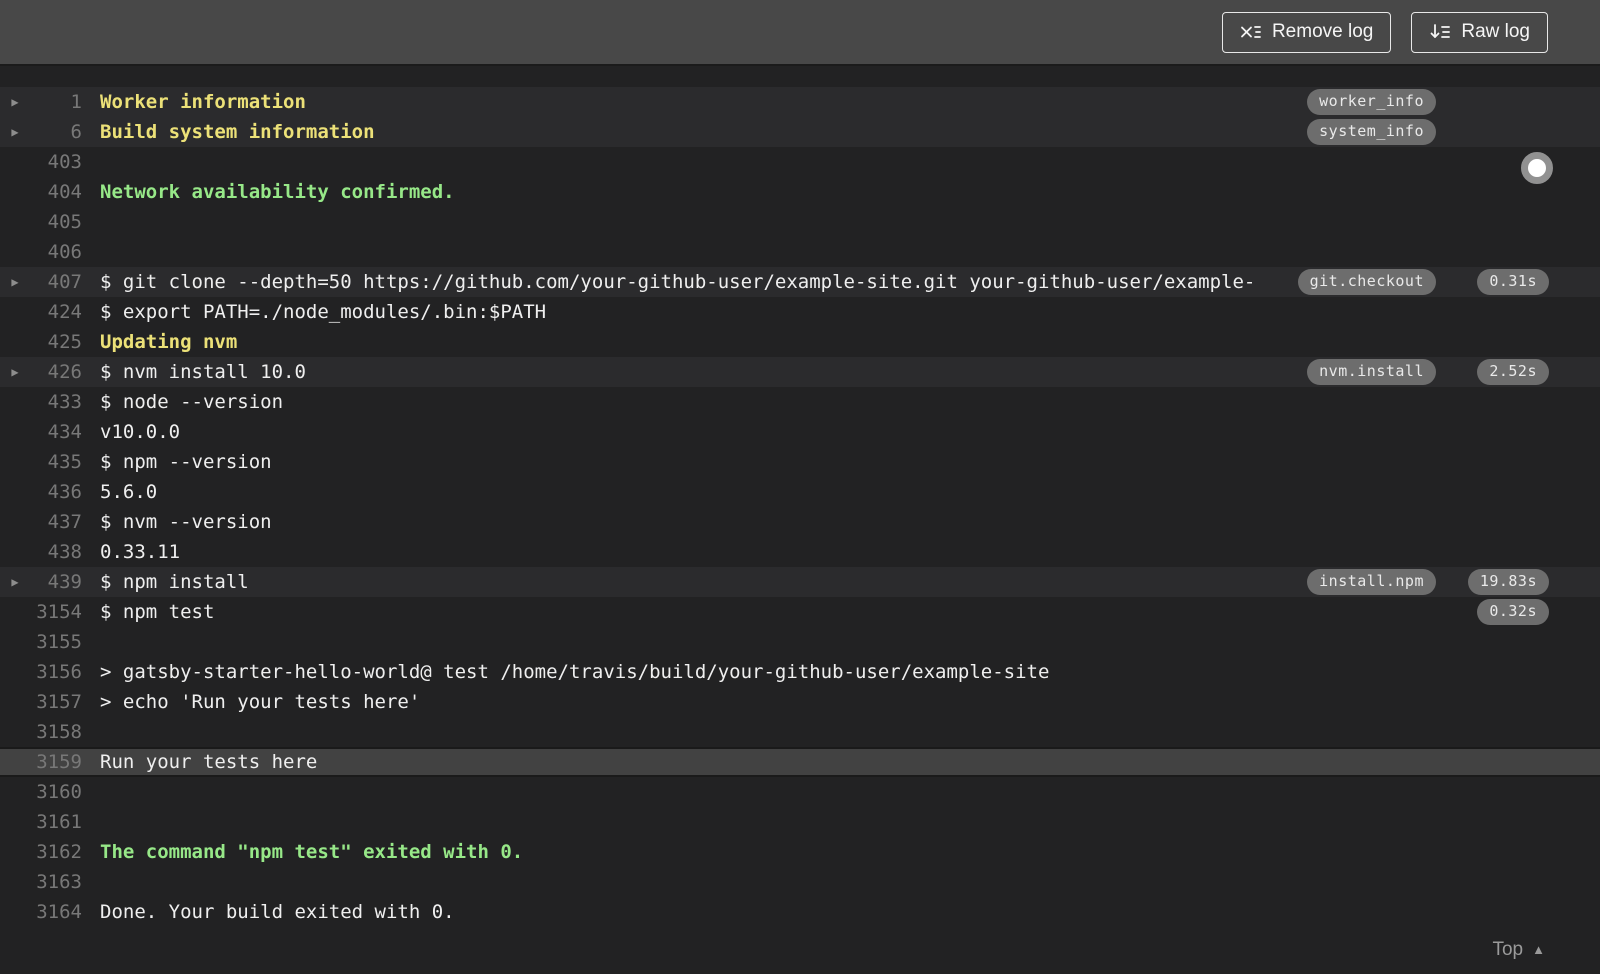  I want to click on log-row: 404 Network availability confirmed., so click(800, 192).